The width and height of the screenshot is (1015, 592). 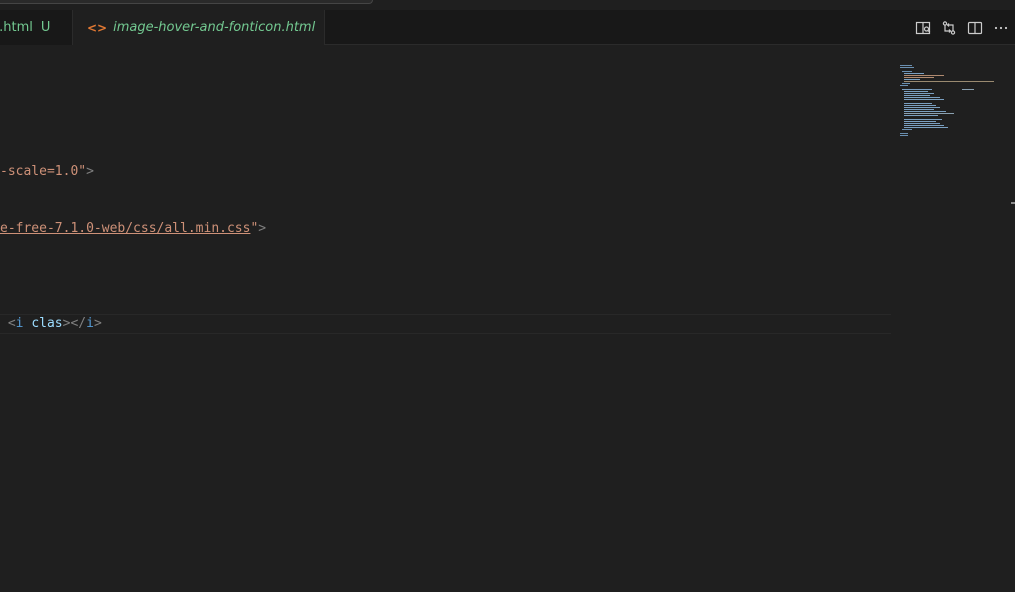 What do you see at coordinates (74, 323) in the screenshot?
I see `punctuation-token: ></` at bounding box center [74, 323].